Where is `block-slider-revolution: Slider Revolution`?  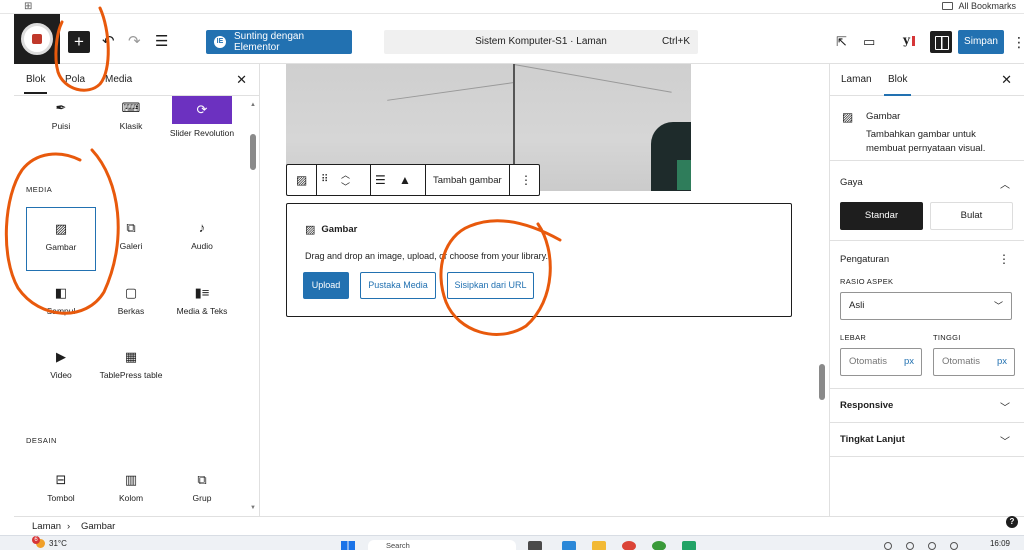
block-slider-revolution: Slider Revolution is located at coordinates (202, 133).